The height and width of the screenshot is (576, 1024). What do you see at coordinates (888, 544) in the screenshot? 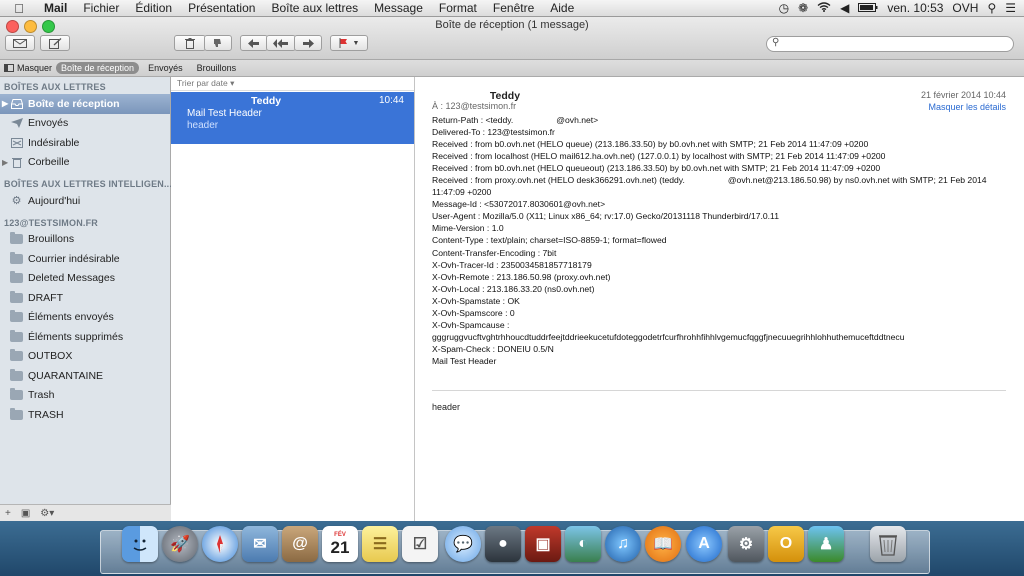
I see `trash-dock-icon` at bounding box center [888, 544].